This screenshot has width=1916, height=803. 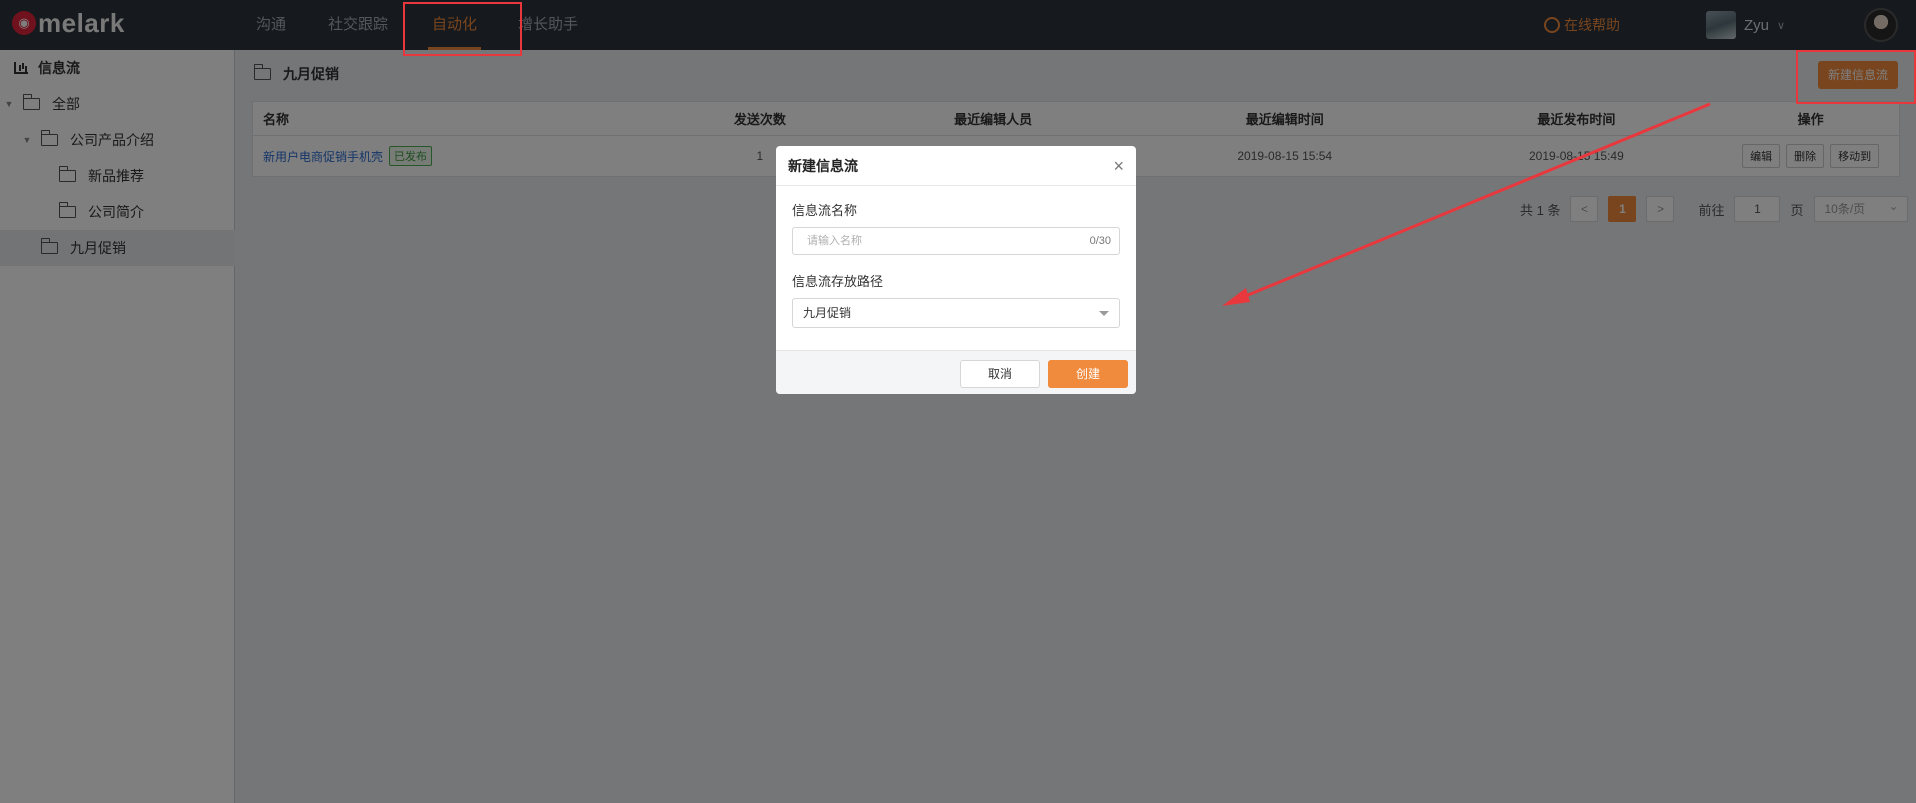 What do you see at coordinates (956, 313) in the screenshot?
I see `feed-path-select: 九月促销` at bounding box center [956, 313].